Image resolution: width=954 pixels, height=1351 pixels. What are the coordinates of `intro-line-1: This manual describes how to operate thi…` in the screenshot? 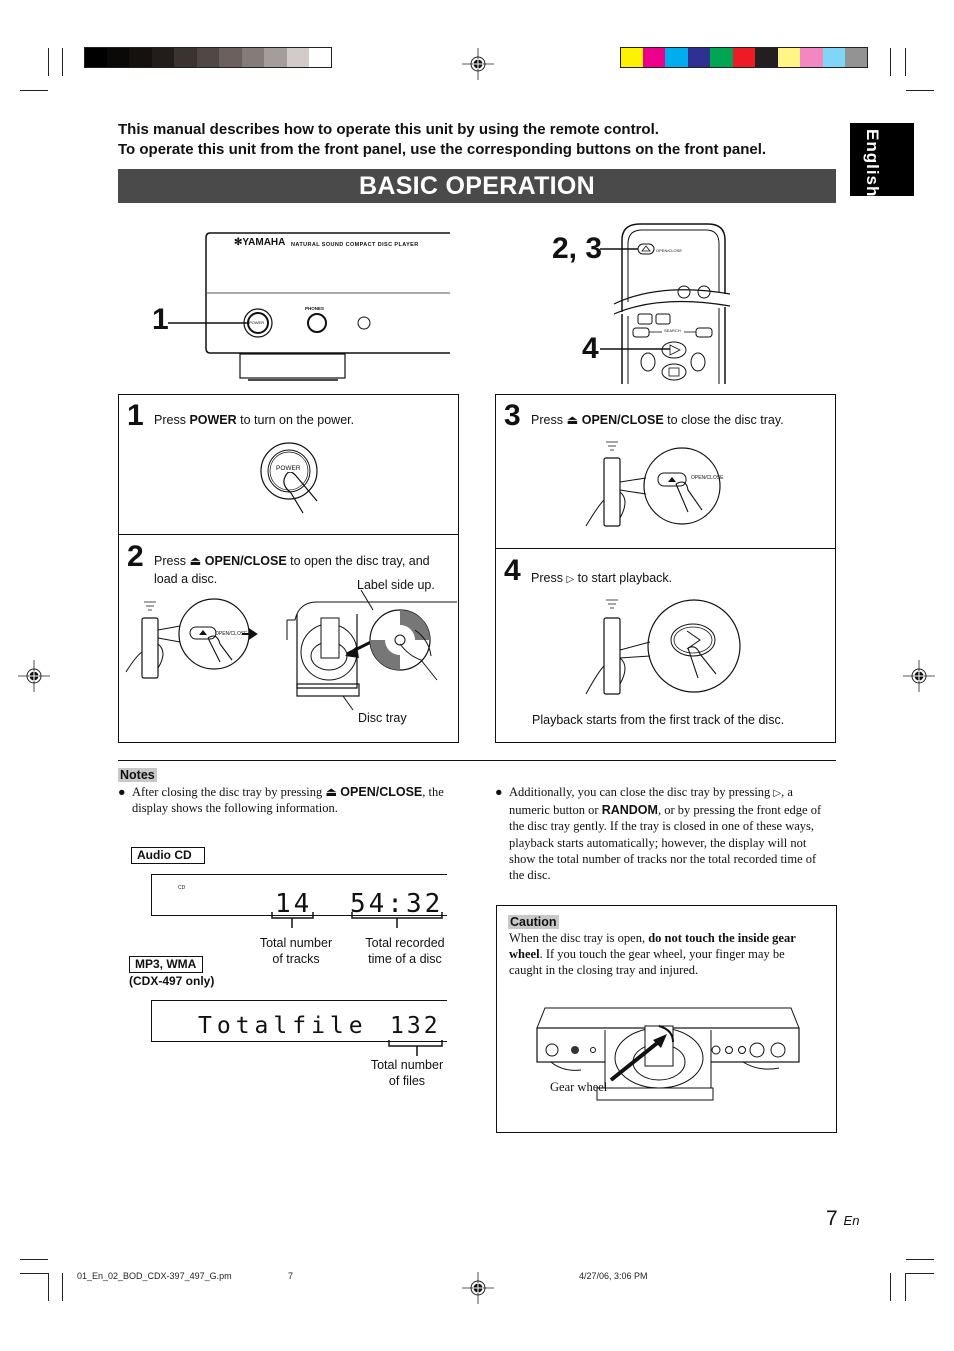 It's located at (388, 129).